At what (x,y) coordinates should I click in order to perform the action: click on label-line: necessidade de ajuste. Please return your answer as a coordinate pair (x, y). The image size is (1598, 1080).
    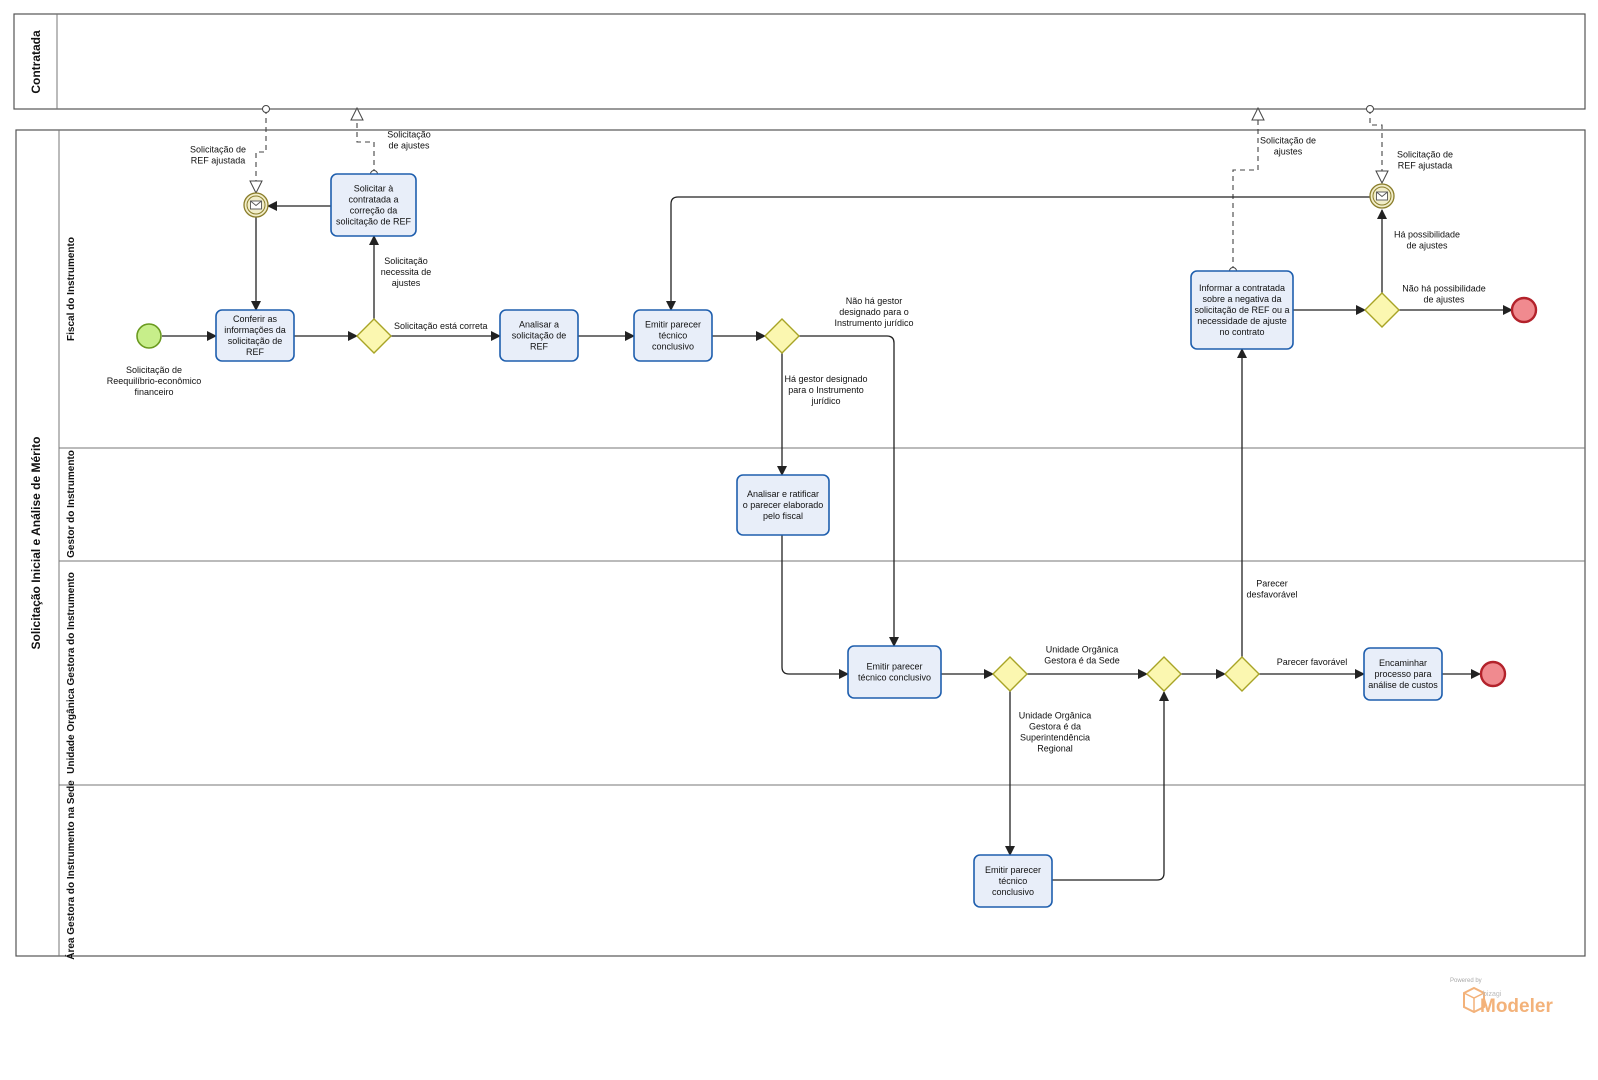
    Looking at the image, I should click on (1242, 321).